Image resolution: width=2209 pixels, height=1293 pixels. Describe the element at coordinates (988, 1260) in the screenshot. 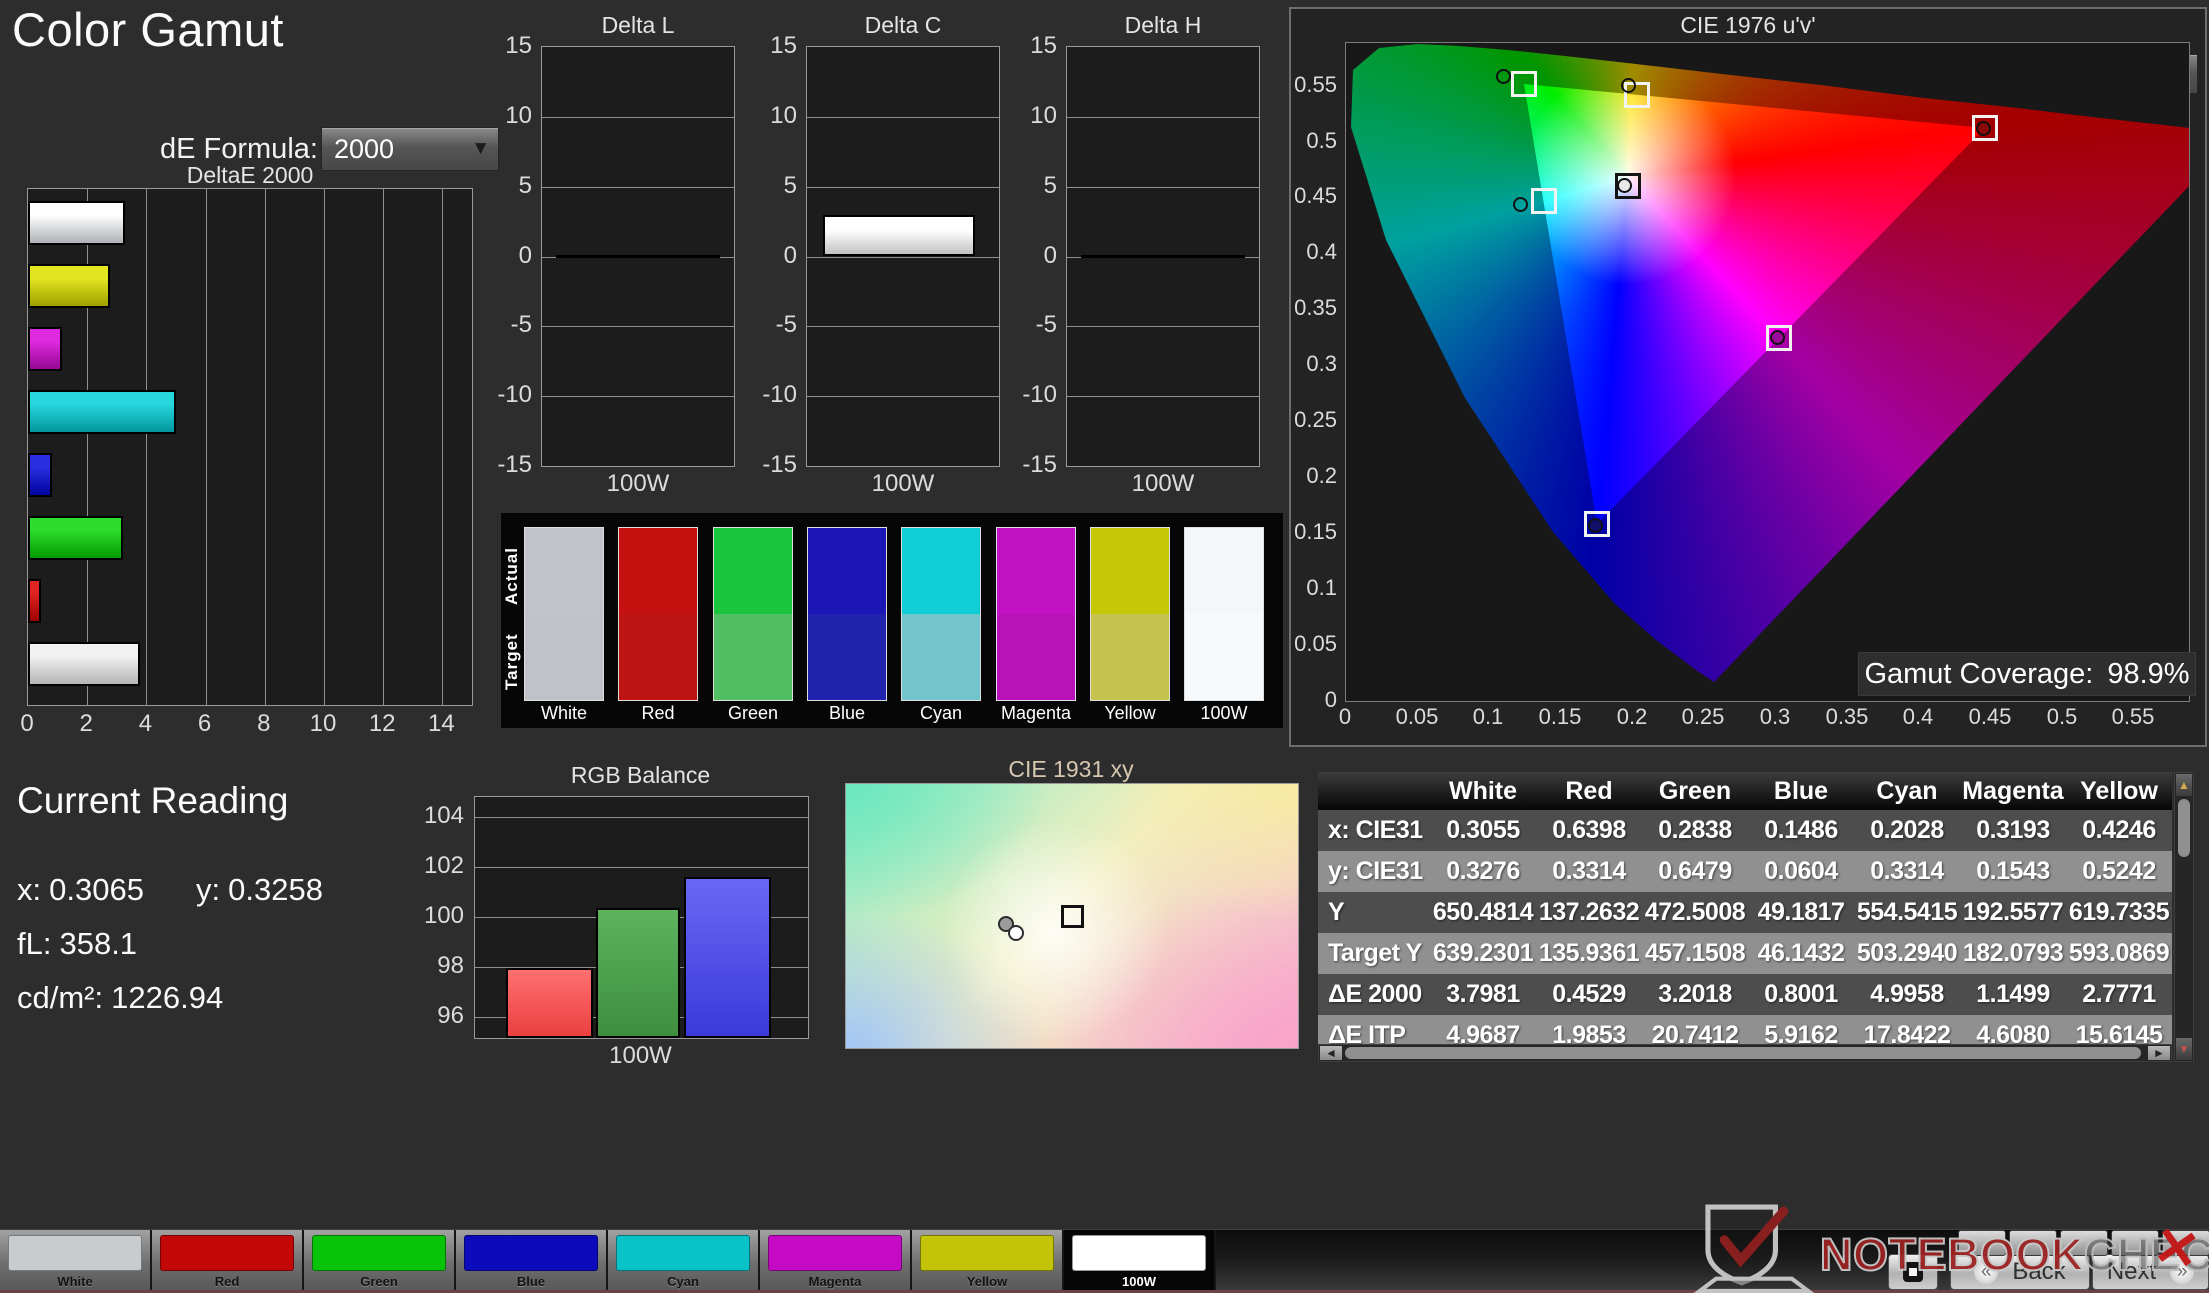

I see `patch-button-yellow: Yellow` at that location.